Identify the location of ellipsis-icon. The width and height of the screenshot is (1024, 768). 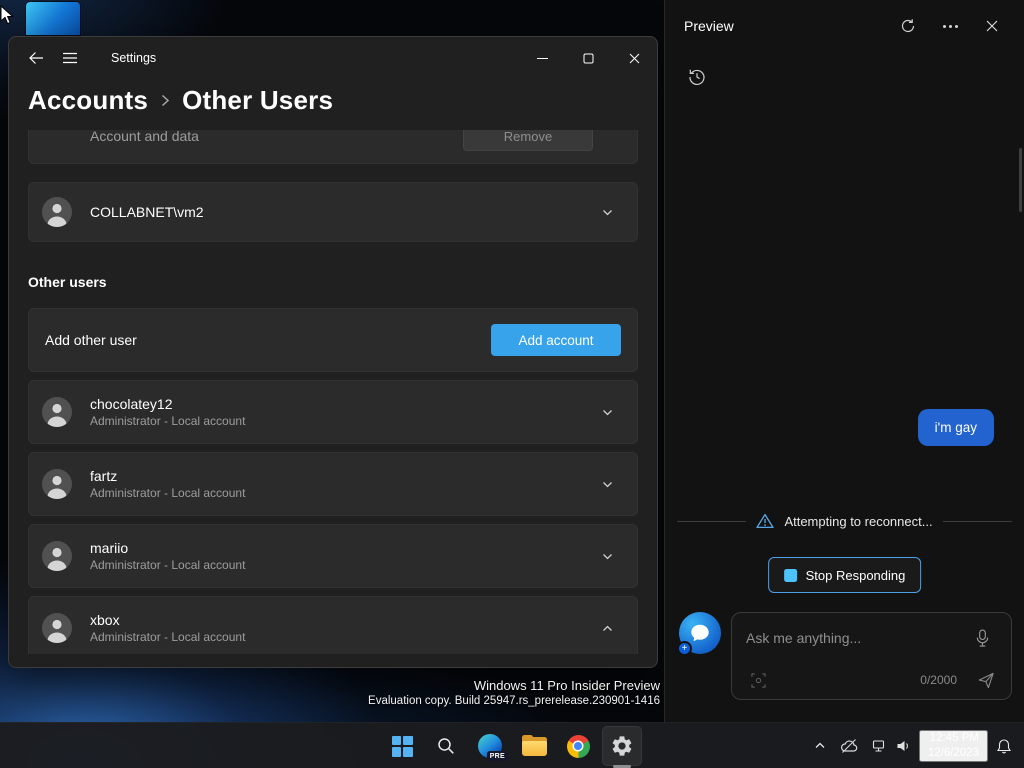
(950, 26).